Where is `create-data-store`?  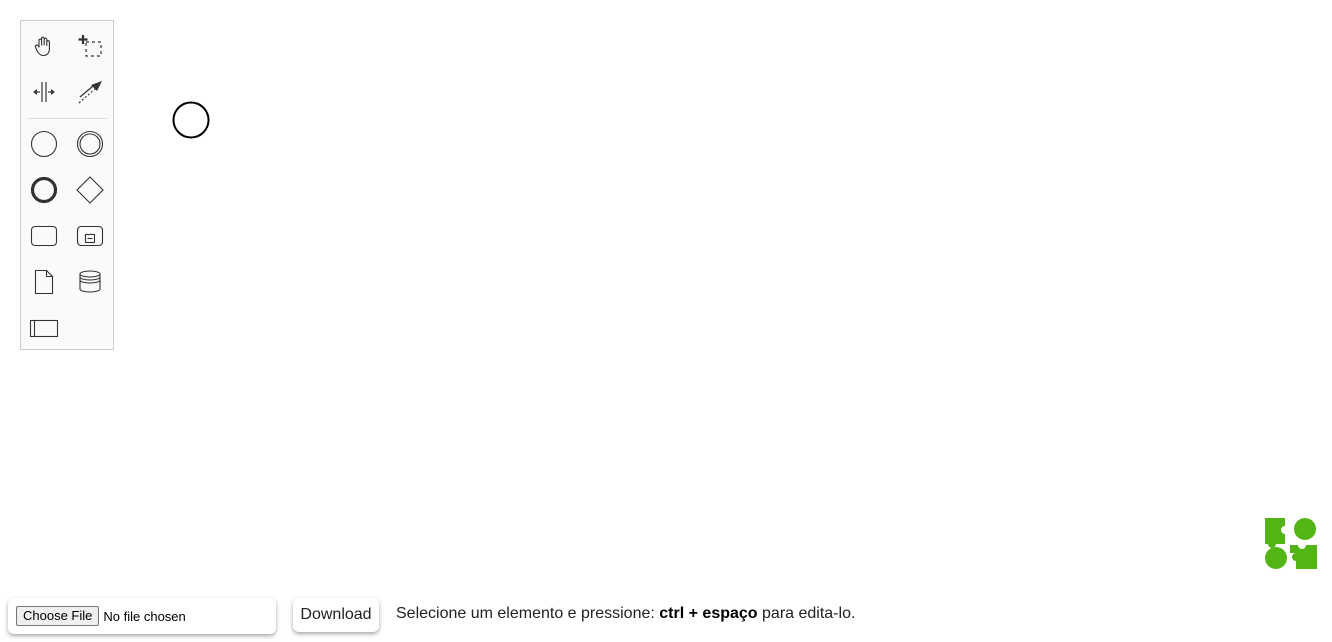
create-data-store is located at coordinates (90, 282).